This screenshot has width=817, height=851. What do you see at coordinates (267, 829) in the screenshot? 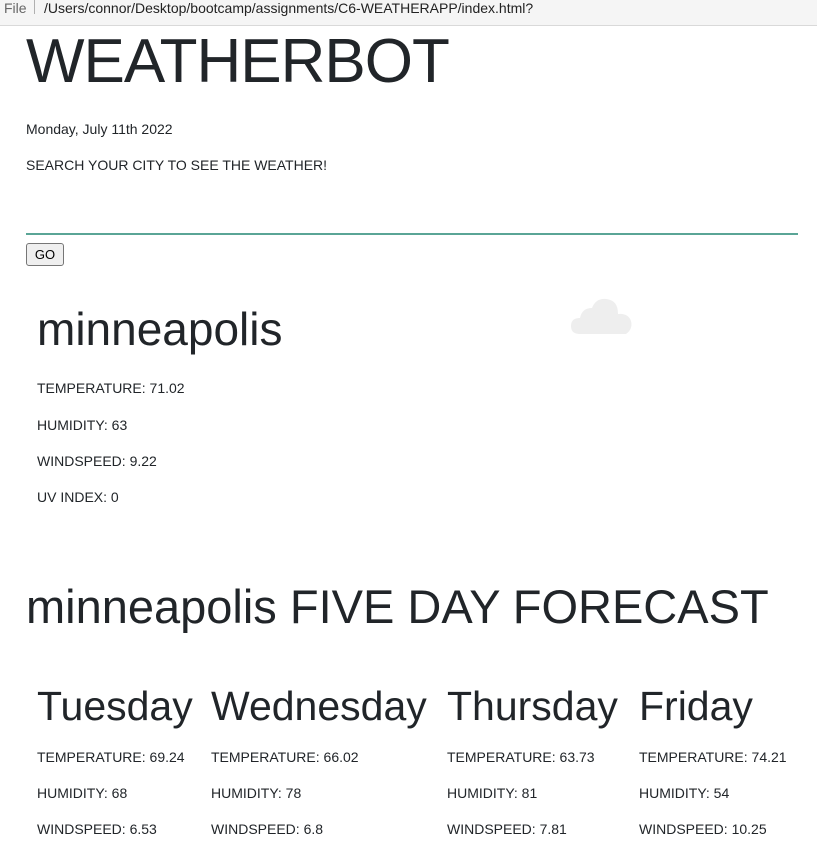
I see `forecast-windspeed: WINDSPEED: 6.8` at bounding box center [267, 829].